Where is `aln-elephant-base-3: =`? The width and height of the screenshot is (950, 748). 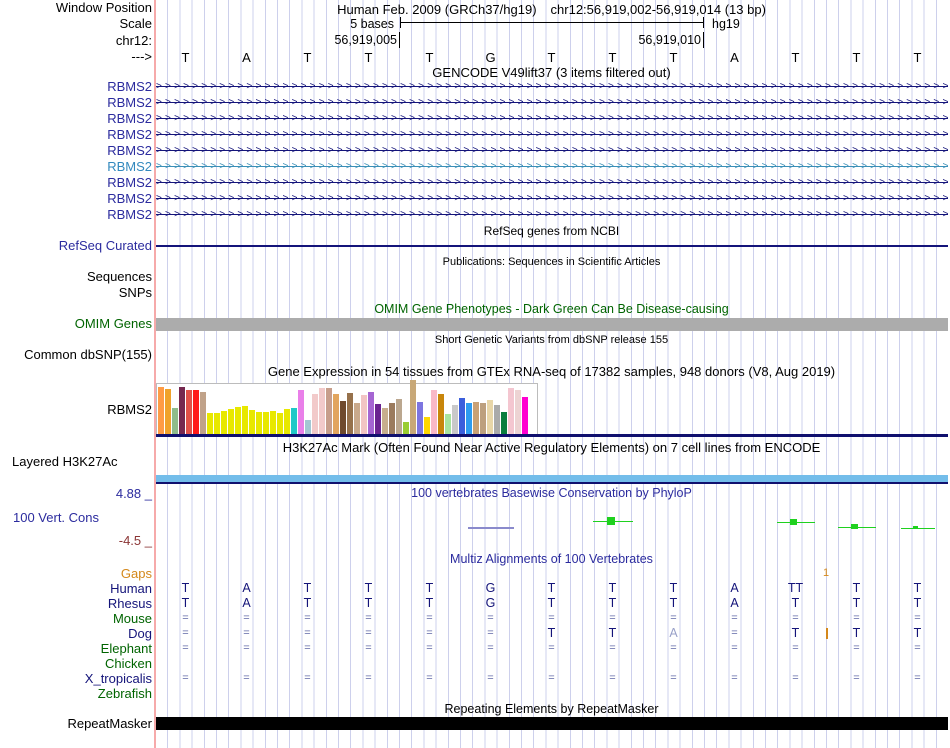 aln-elephant-base-3: = is located at coordinates (307, 648).